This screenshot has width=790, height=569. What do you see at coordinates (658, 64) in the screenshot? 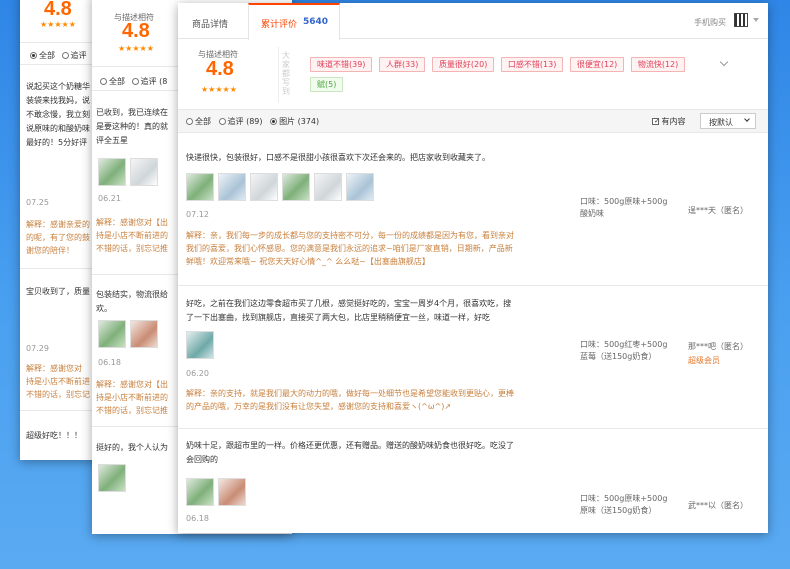
I see `impression-tag: 物流快(12)` at bounding box center [658, 64].